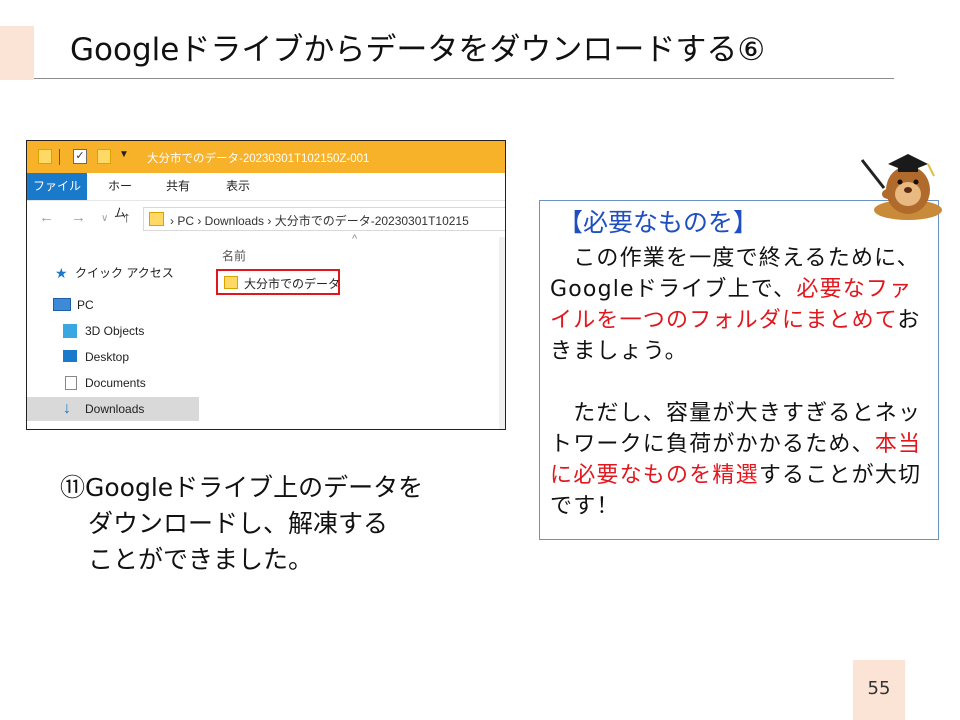 Image resolution: width=960 pixels, height=720 pixels. I want to click on step-caption: ⑪Googleドライブ上のデータを ダウンロードし、解凍する ことができました。, so click(241, 524).